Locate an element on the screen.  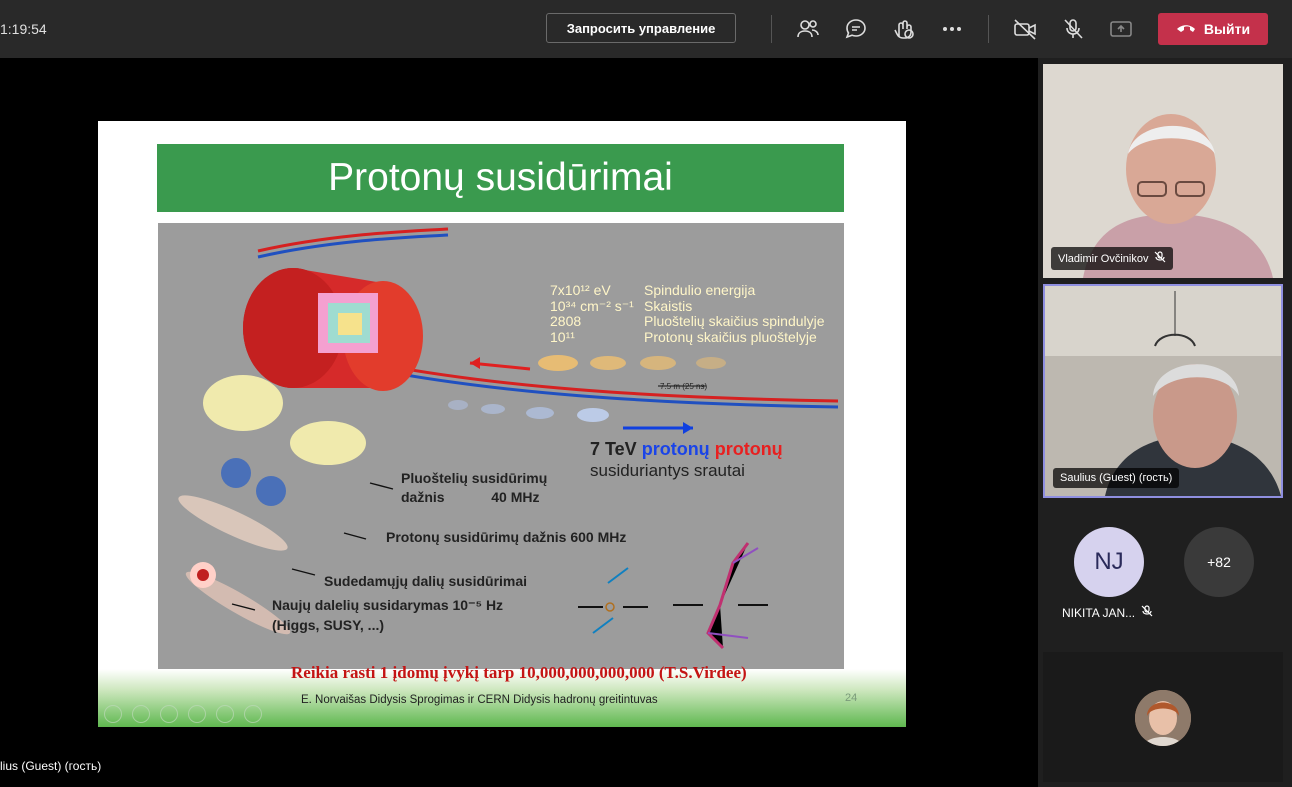
more-icon is located at coordinates (952, 29).